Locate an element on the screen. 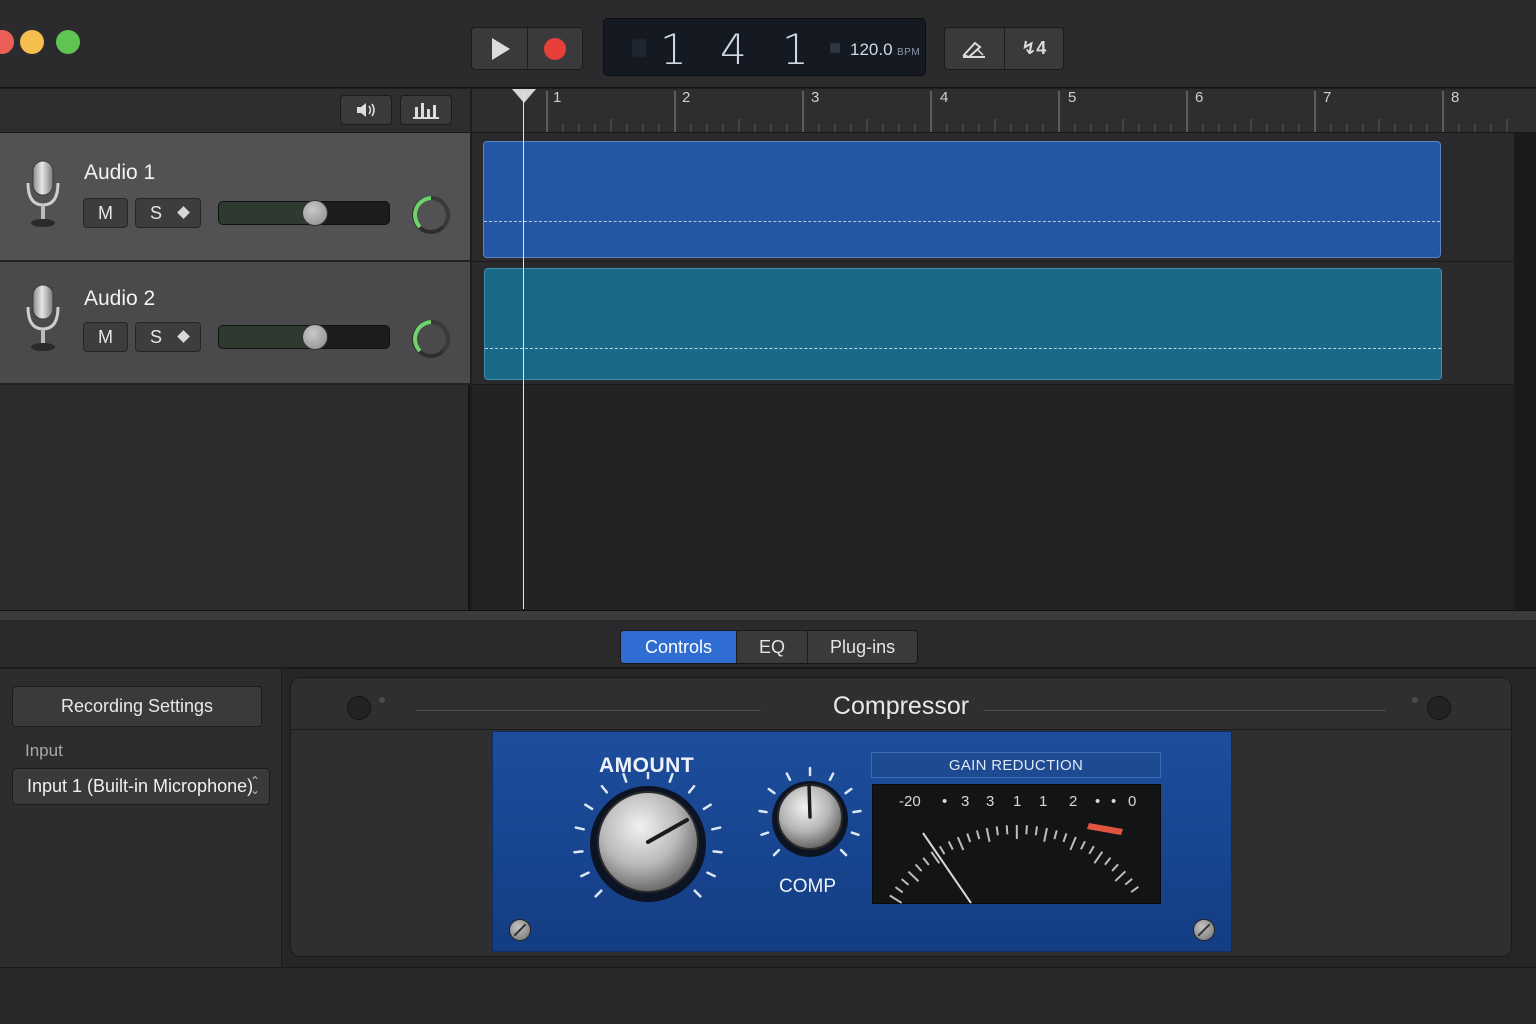 The height and width of the screenshot is (1024, 1536). count-in-label: ↯4 is located at coordinates (1034, 48).